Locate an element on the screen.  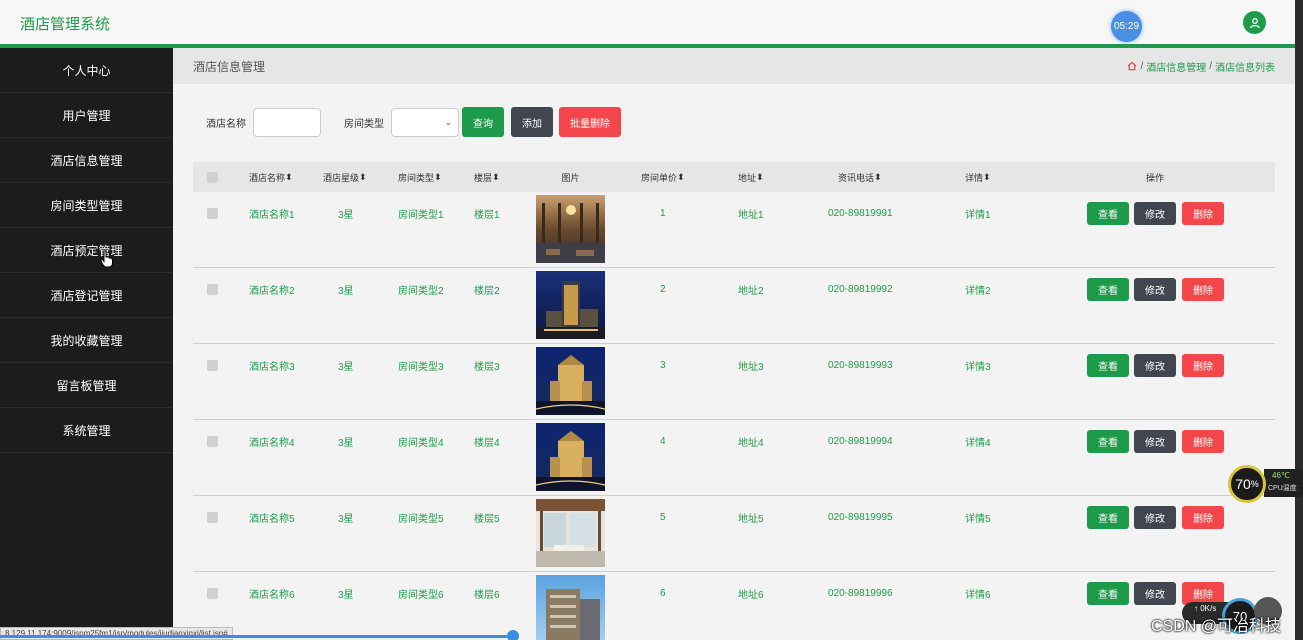
table-row: 酒店名称6 3星 房间类型6 楼层6 6 地址6 020-89819996 详情6 查看 修改 删除 is located at coordinates (734, 606).